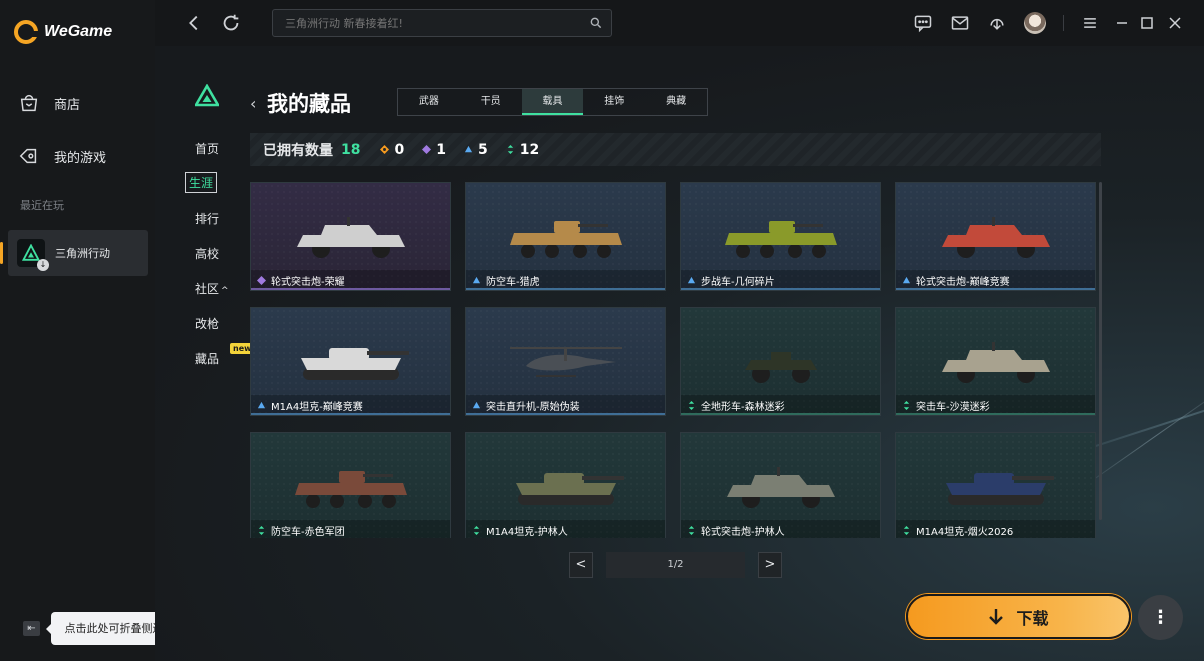  What do you see at coordinates (26, 32) in the screenshot?
I see `wegame-logo-icon` at bounding box center [26, 32].